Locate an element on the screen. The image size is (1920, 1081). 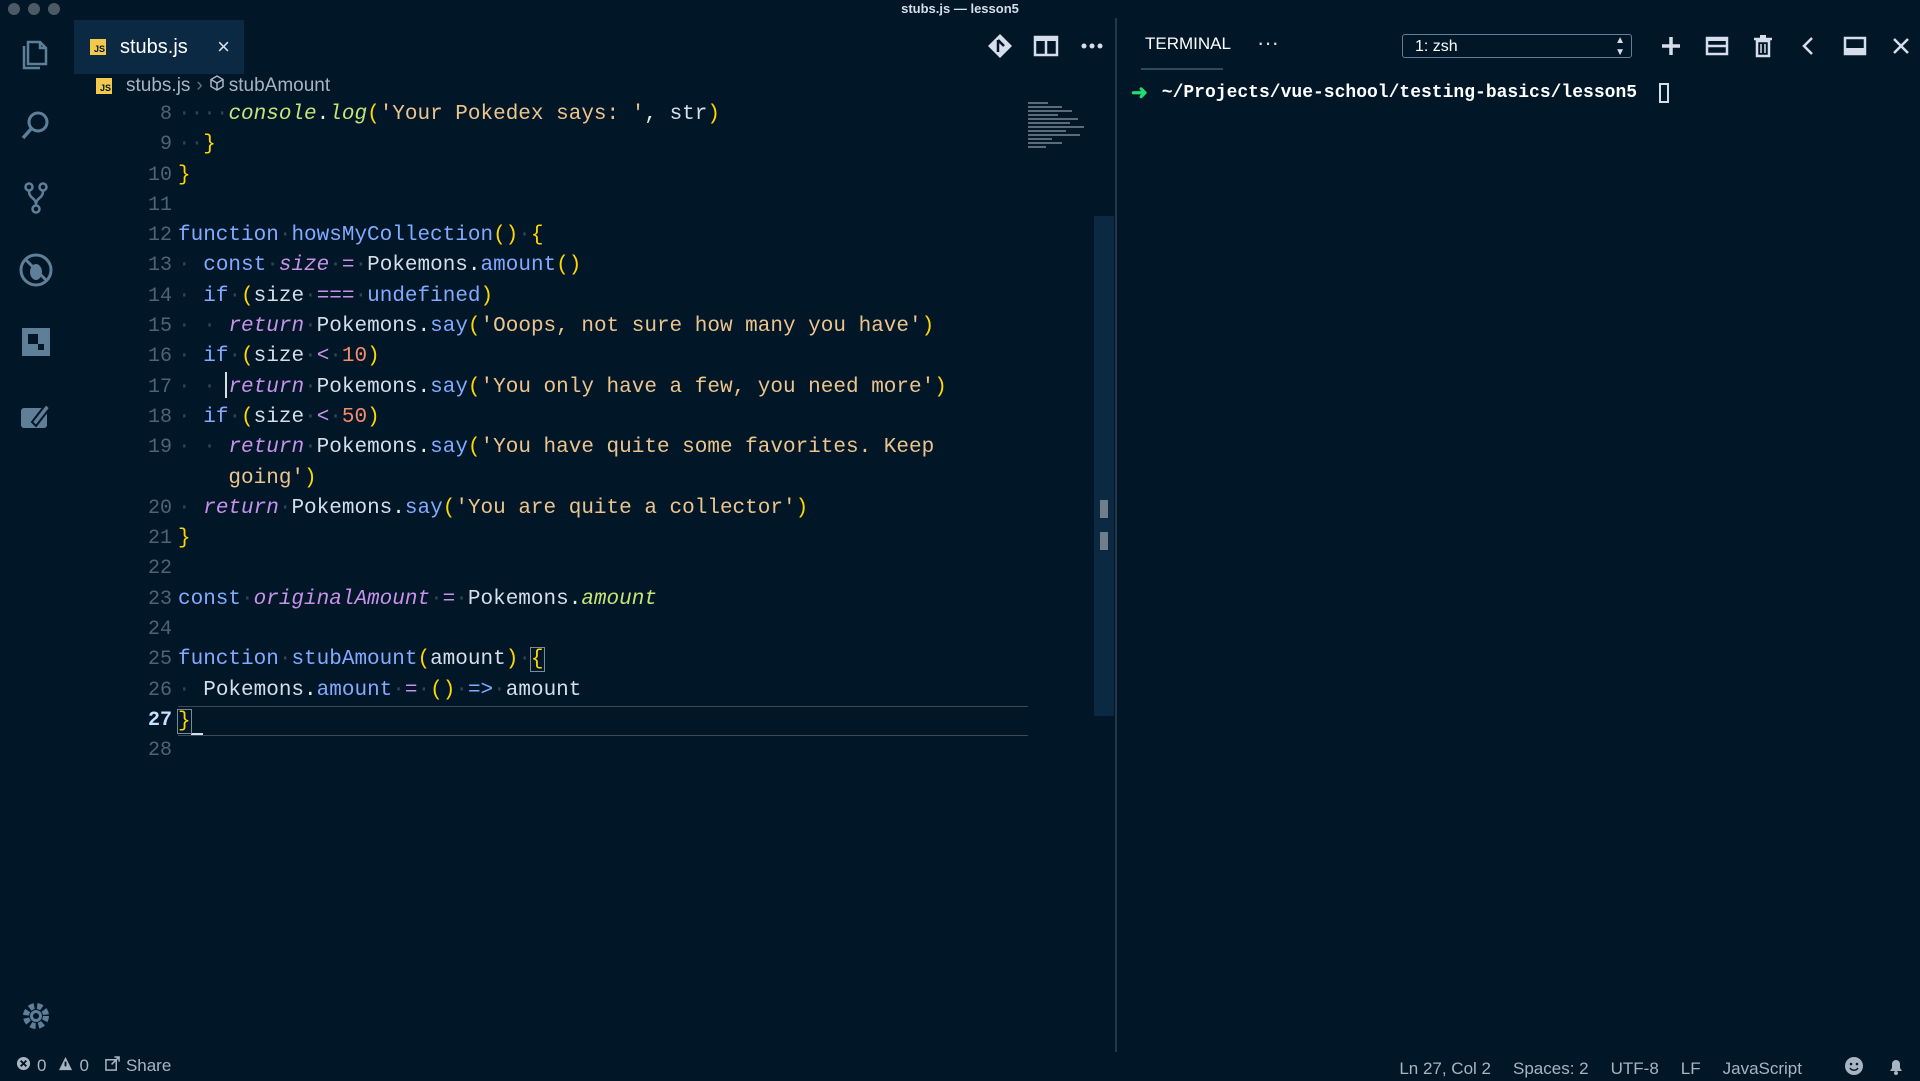
title-bar: stubs.js — lesson5 is located at coordinates (960, 9).